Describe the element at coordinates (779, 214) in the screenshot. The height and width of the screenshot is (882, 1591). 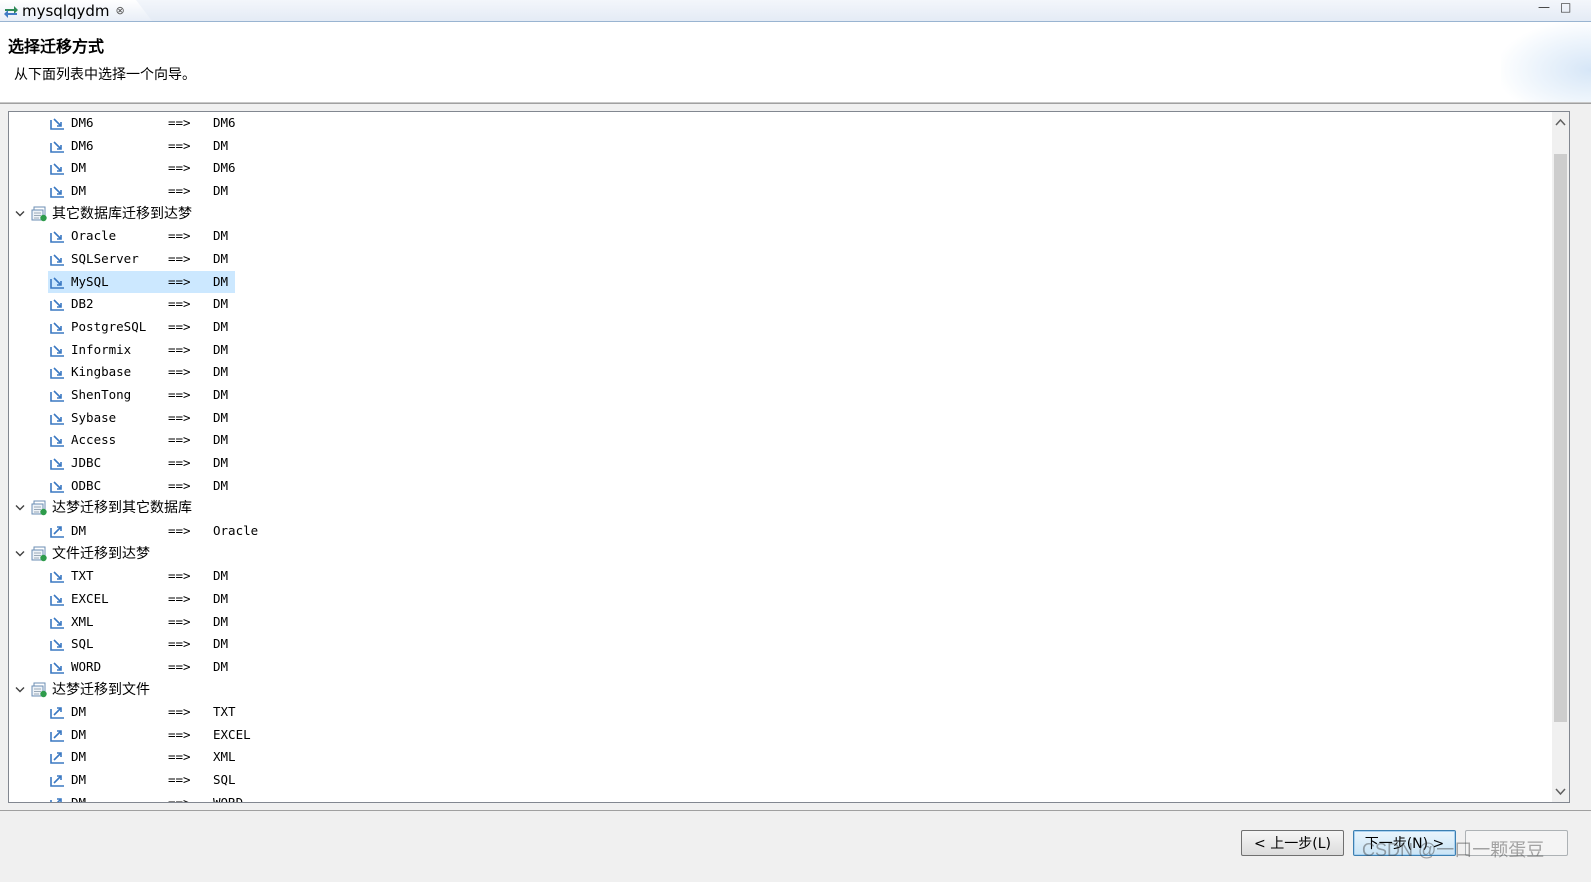
I see `tree-category: 其它数据库迁移到达梦` at that location.